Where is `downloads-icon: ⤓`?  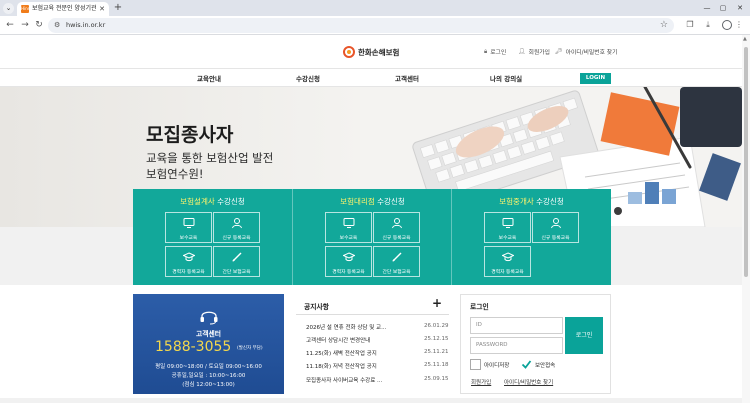 downloads-icon: ⤓ is located at coordinates (708, 25).